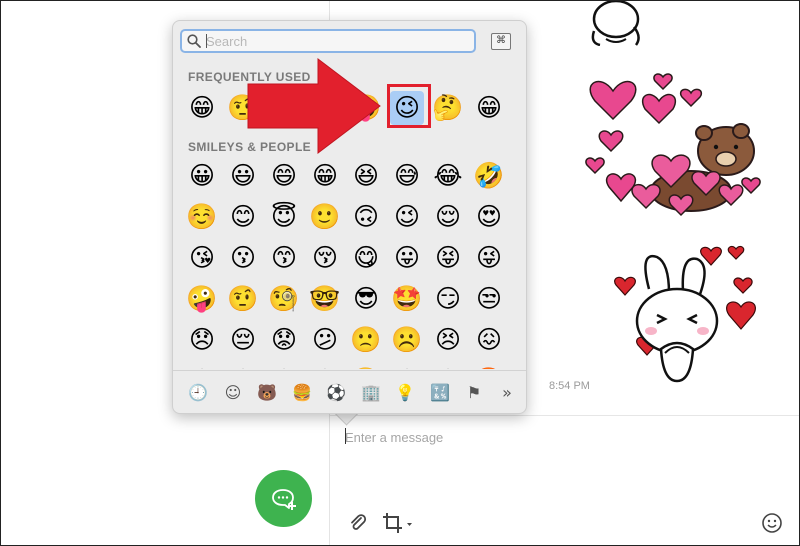  What do you see at coordinates (243, 217) in the screenshot?
I see `emoji-smiley-2-2: 😊` at bounding box center [243, 217].